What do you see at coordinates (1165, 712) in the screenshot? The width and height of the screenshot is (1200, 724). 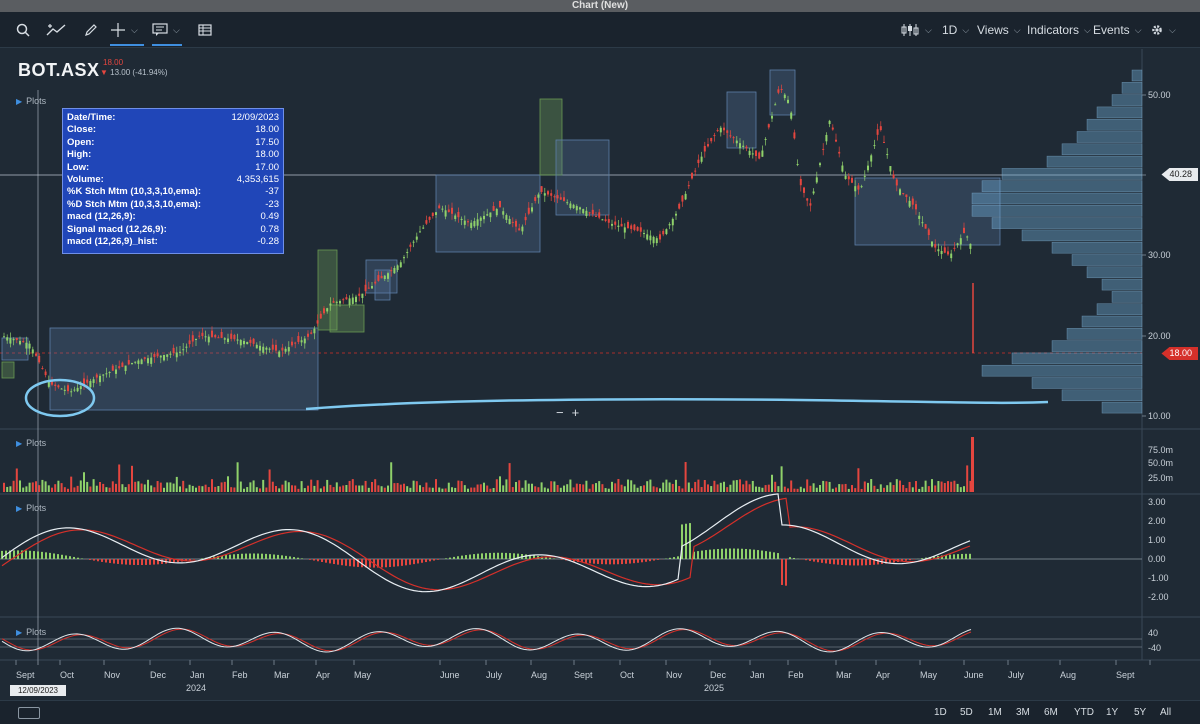 I see `range-all-button: All` at bounding box center [1165, 712].